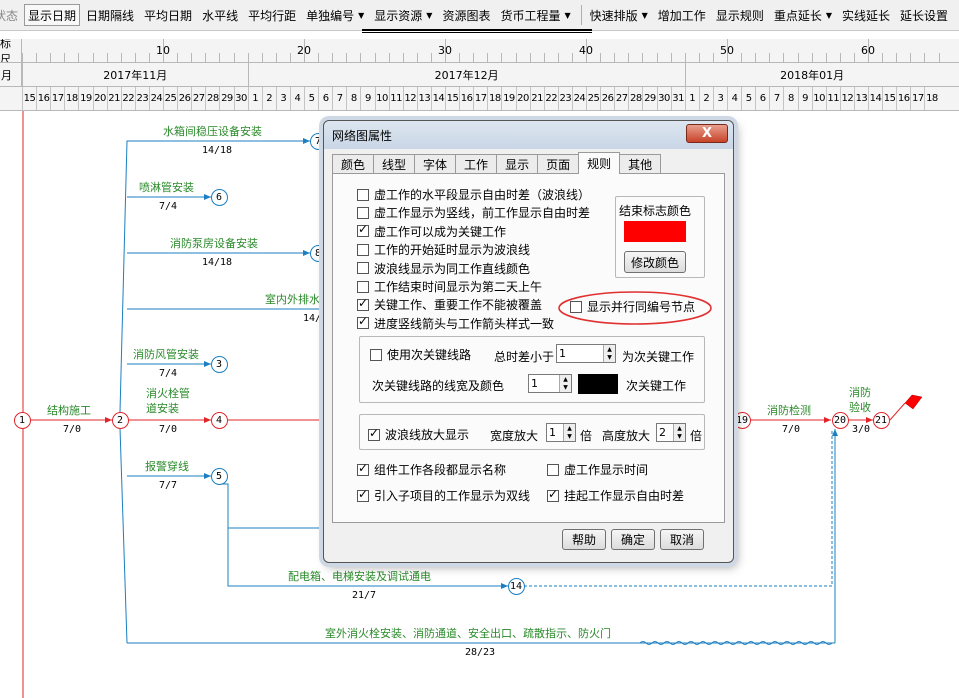 This screenshot has height=698, width=959. What do you see at coordinates (168, 15) in the screenshot?
I see `toolbar-button: 平均日期` at bounding box center [168, 15].